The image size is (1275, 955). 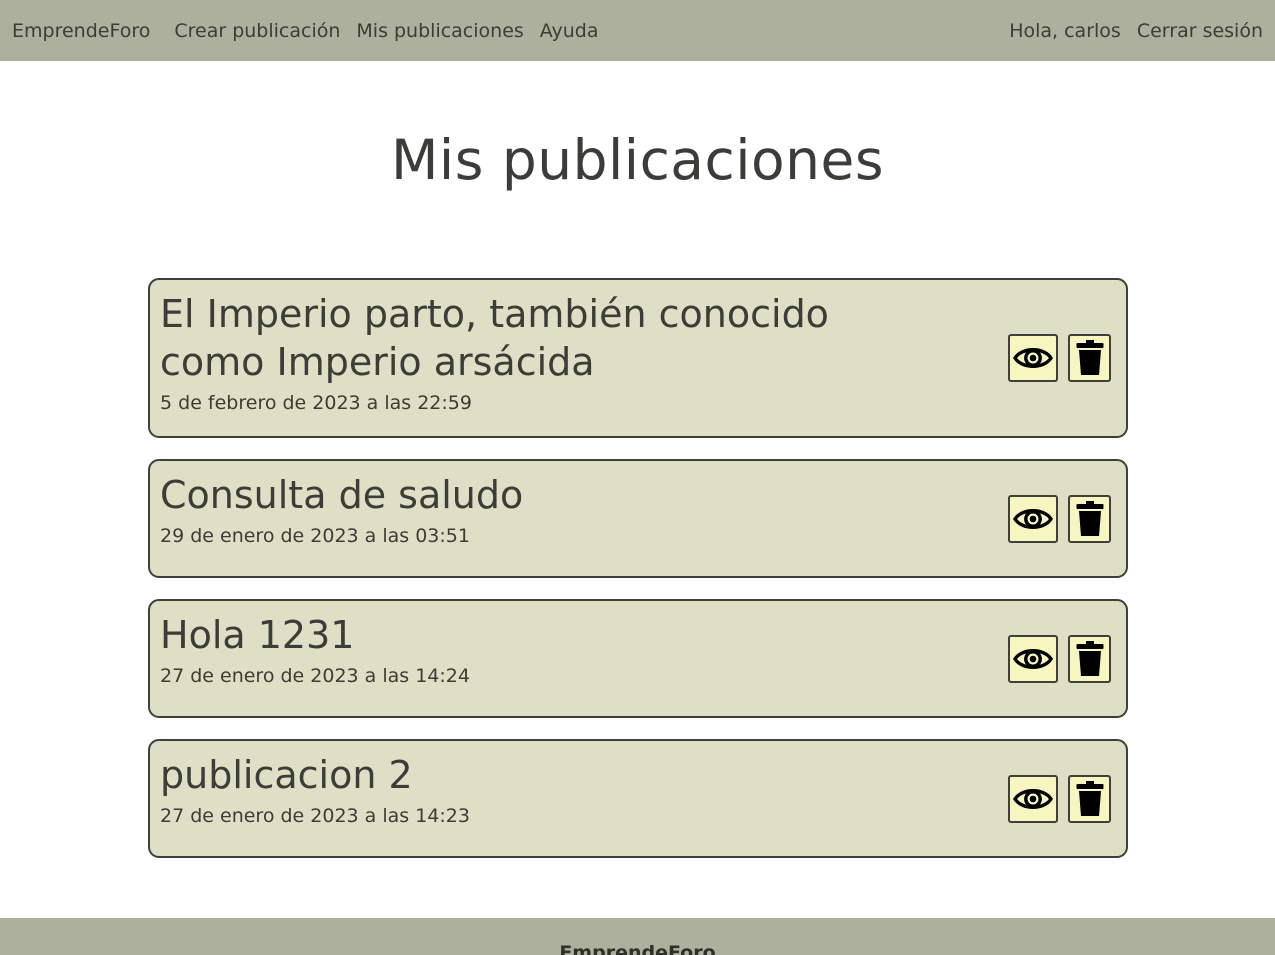 What do you see at coordinates (637, 936) in the screenshot?
I see `footer: EmprendeForo` at bounding box center [637, 936].